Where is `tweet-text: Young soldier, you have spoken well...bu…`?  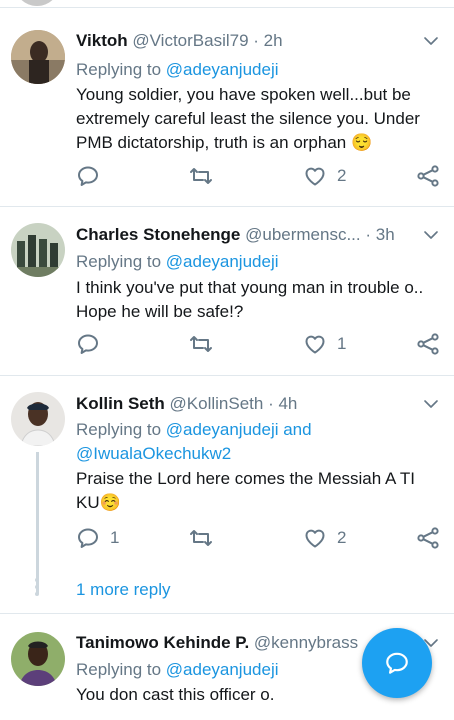
tweet-text: Young soldier, you have spoken well...bu… is located at coordinates (248, 118).